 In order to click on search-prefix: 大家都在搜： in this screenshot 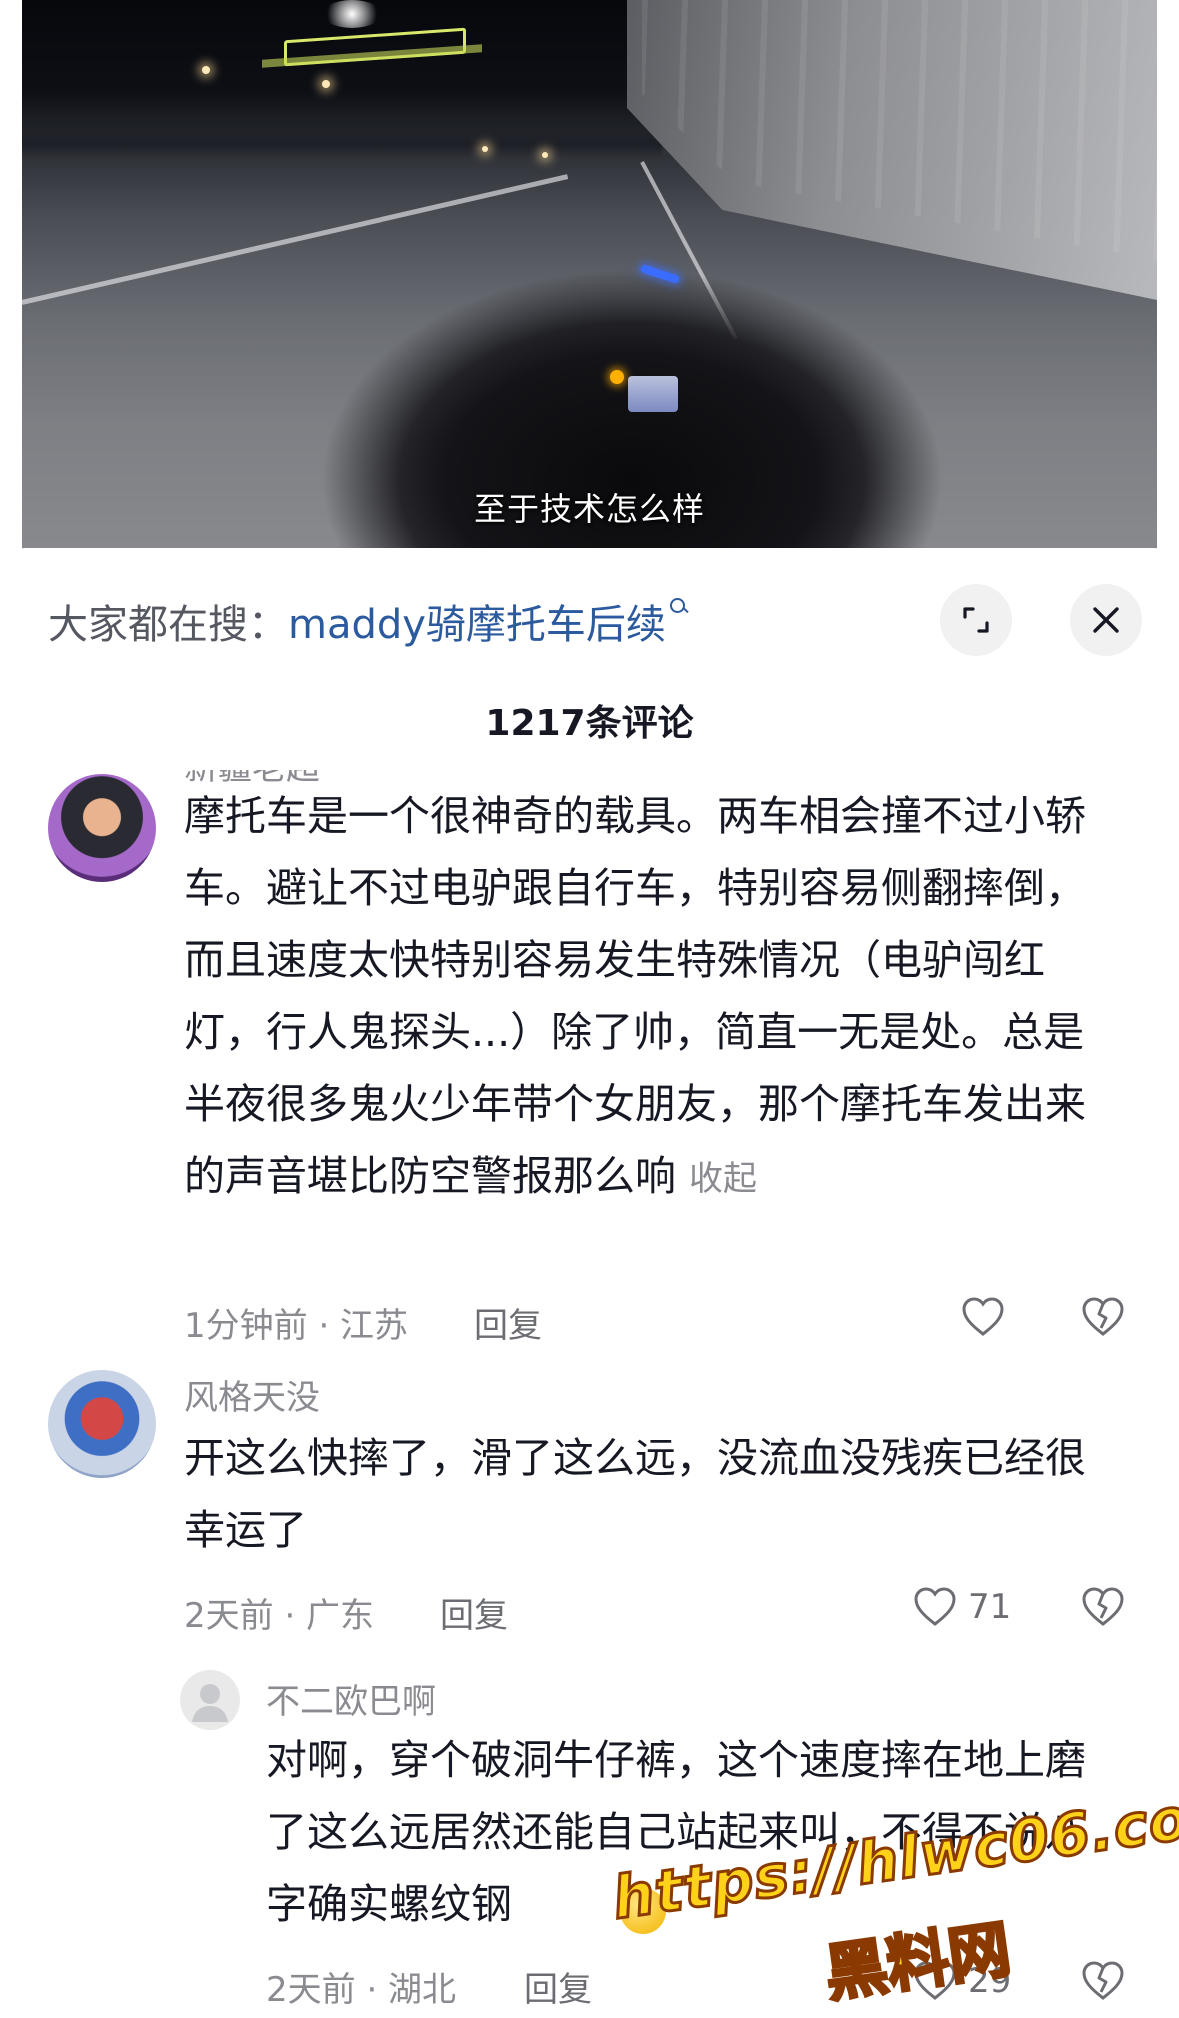, I will do `click(168, 625)`.